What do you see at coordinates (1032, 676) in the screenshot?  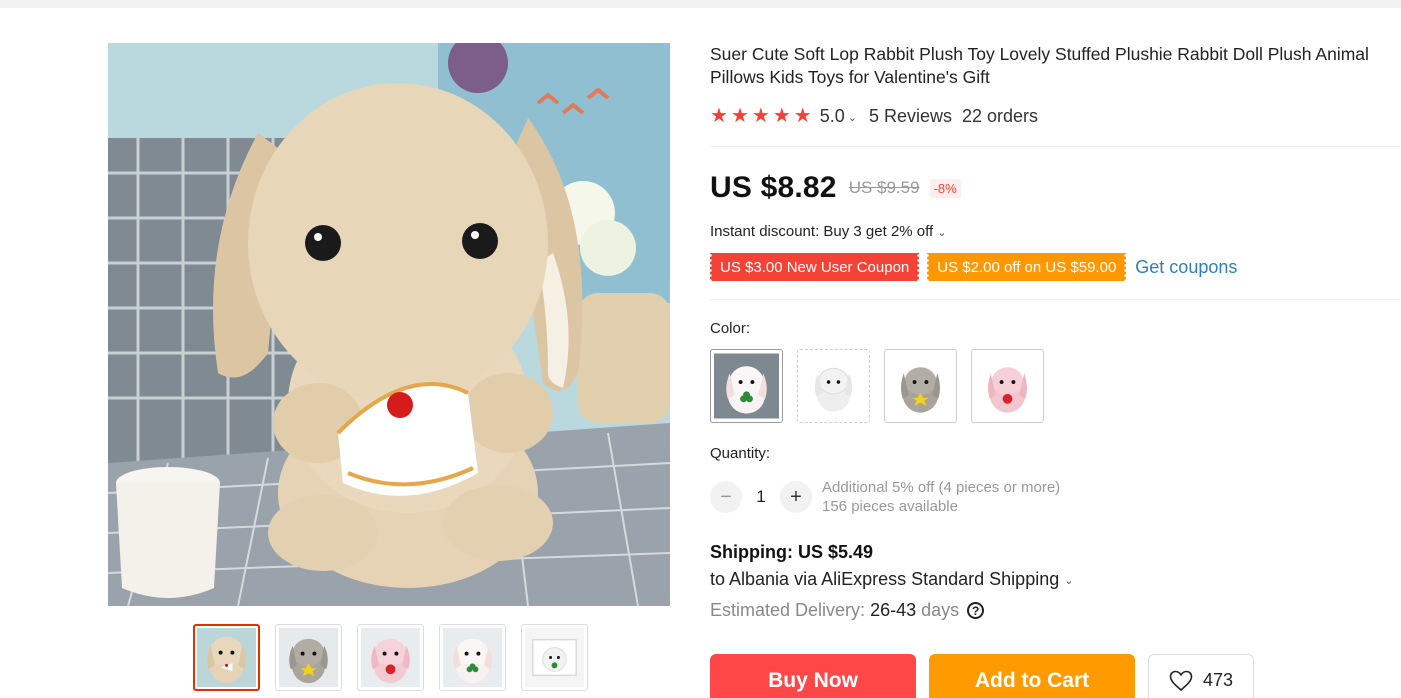 I see `add-to-cart-button: Add to Cart` at bounding box center [1032, 676].